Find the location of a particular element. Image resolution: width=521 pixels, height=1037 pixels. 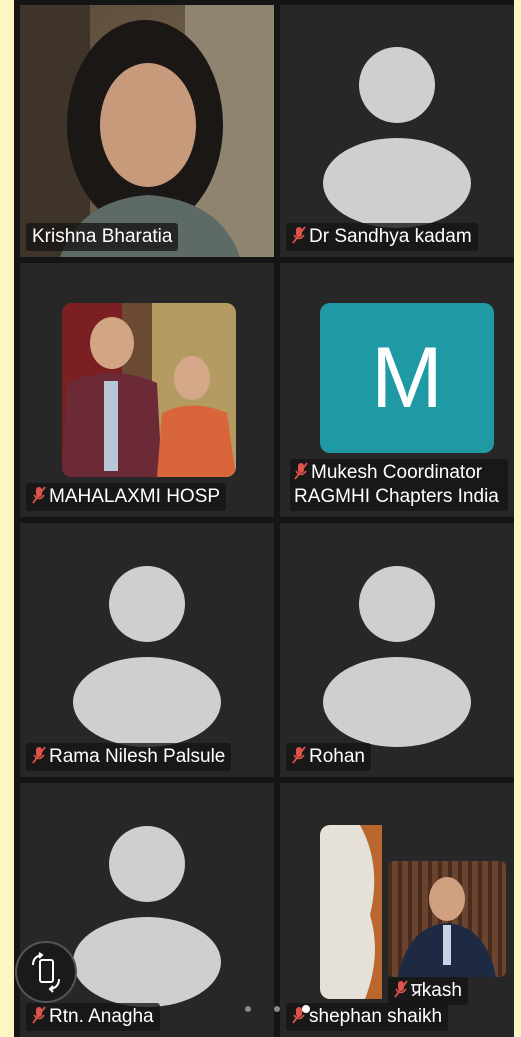

participant-name: Rohan is located at coordinates (328, 757).